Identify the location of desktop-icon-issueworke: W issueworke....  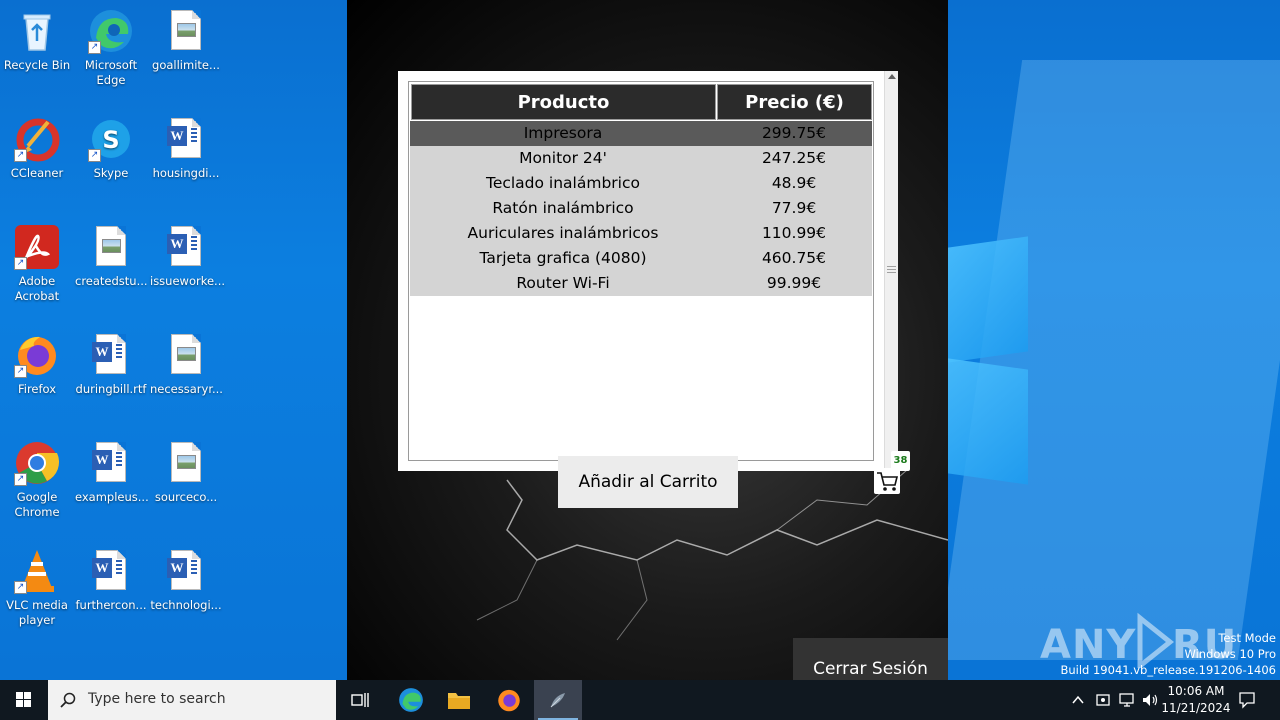
(188, 256).